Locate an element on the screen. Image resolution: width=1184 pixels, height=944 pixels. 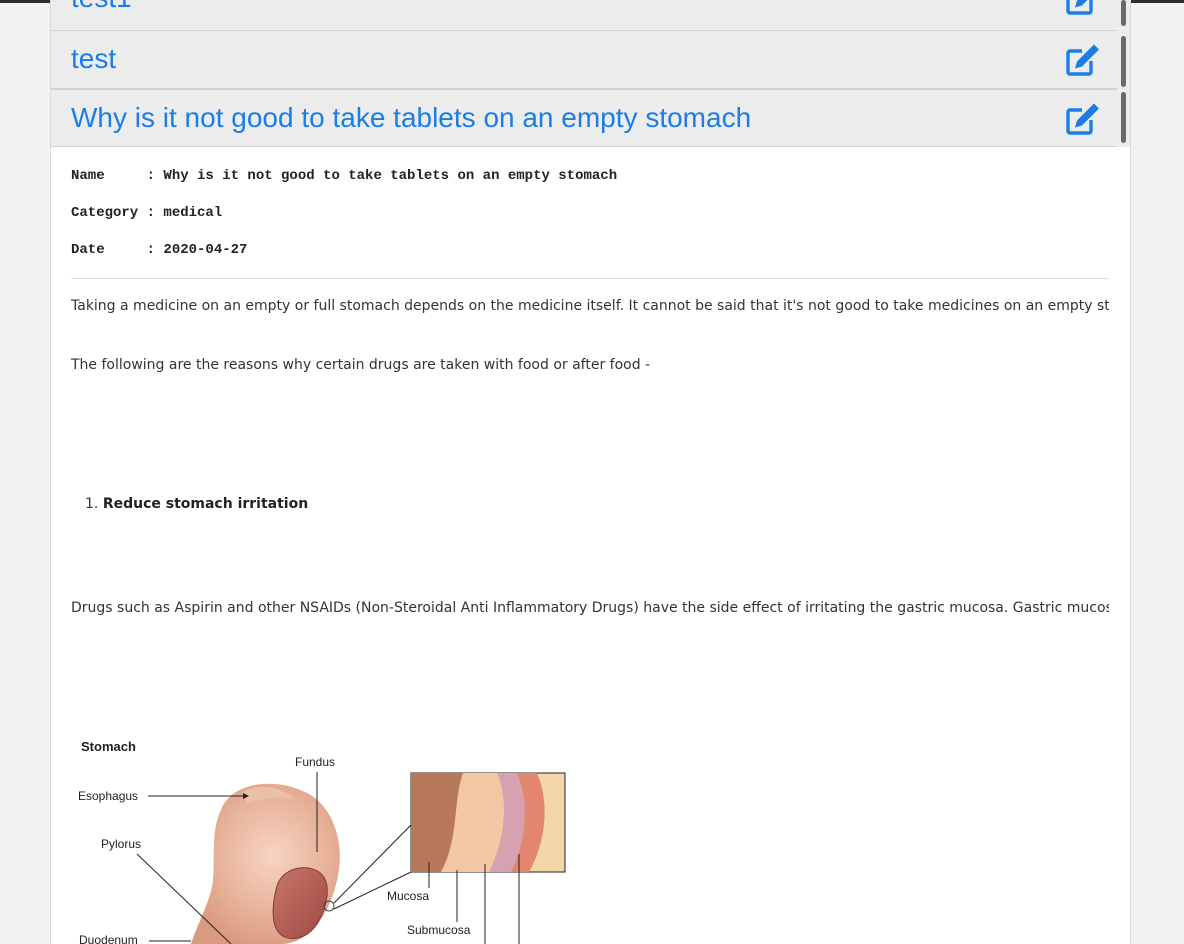
list-item: 1. Reduce stomach irritation is located at coordinates (196, 504).